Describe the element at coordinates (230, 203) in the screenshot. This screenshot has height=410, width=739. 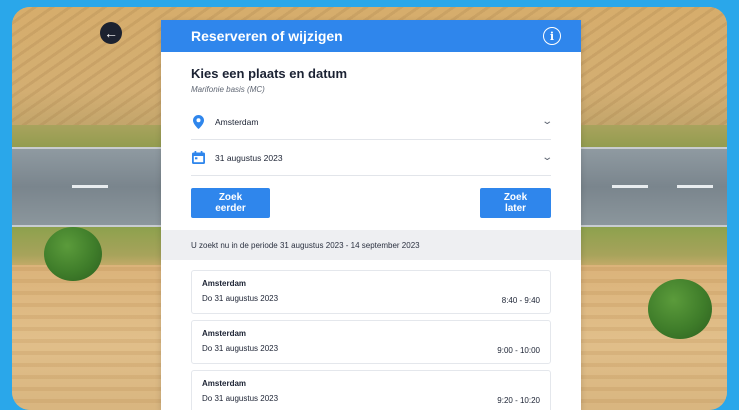
I see `search-earlier-button: Zoek eerder` at that location.